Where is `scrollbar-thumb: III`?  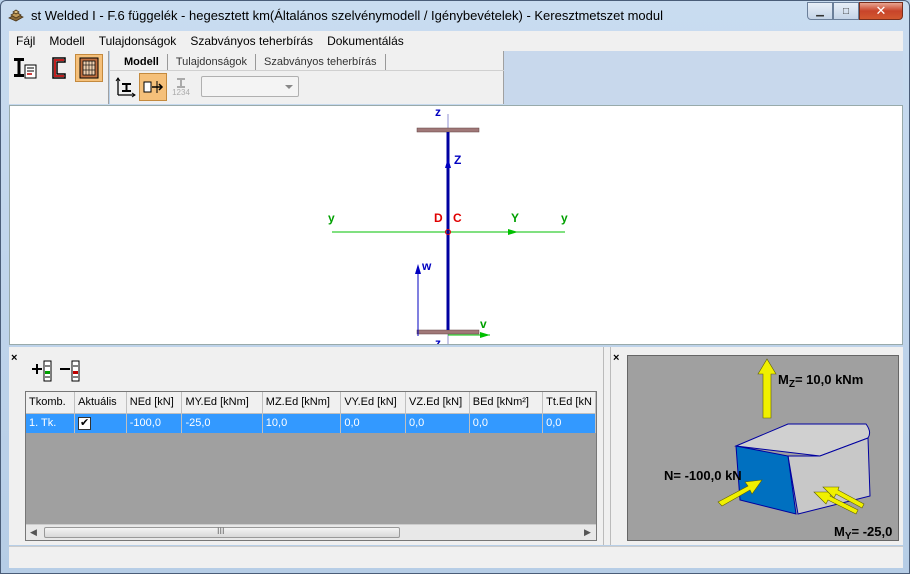 scrollbar-thumb: III is located at coordinates (222, 532).